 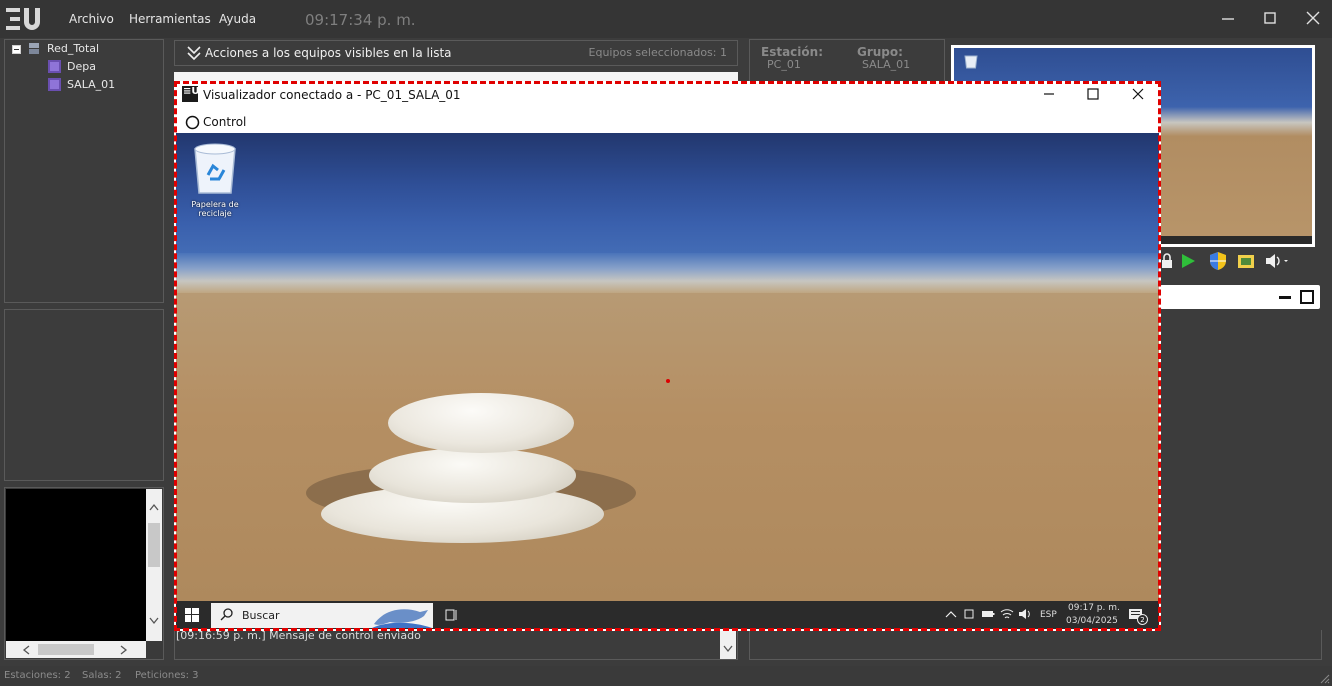 What do you see at coordinates (194, 53) in the screenshot?
I see `chevron-double-down-icon` at bounding box center [194, 53].